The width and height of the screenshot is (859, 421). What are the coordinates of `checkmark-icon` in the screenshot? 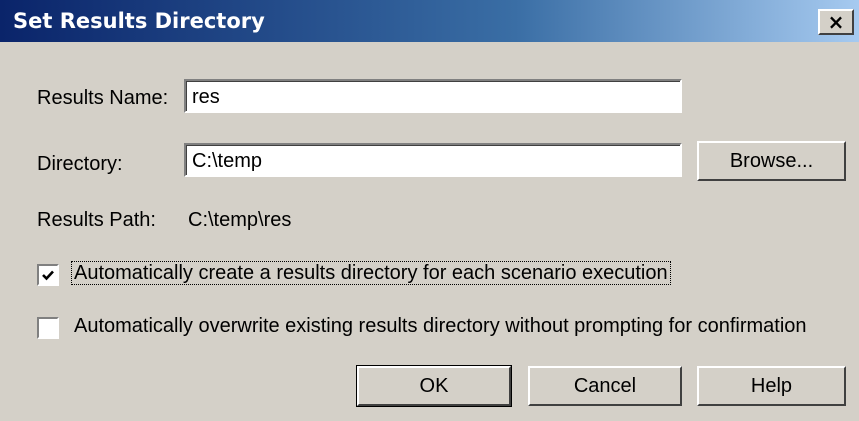 It's located at (48, 275).